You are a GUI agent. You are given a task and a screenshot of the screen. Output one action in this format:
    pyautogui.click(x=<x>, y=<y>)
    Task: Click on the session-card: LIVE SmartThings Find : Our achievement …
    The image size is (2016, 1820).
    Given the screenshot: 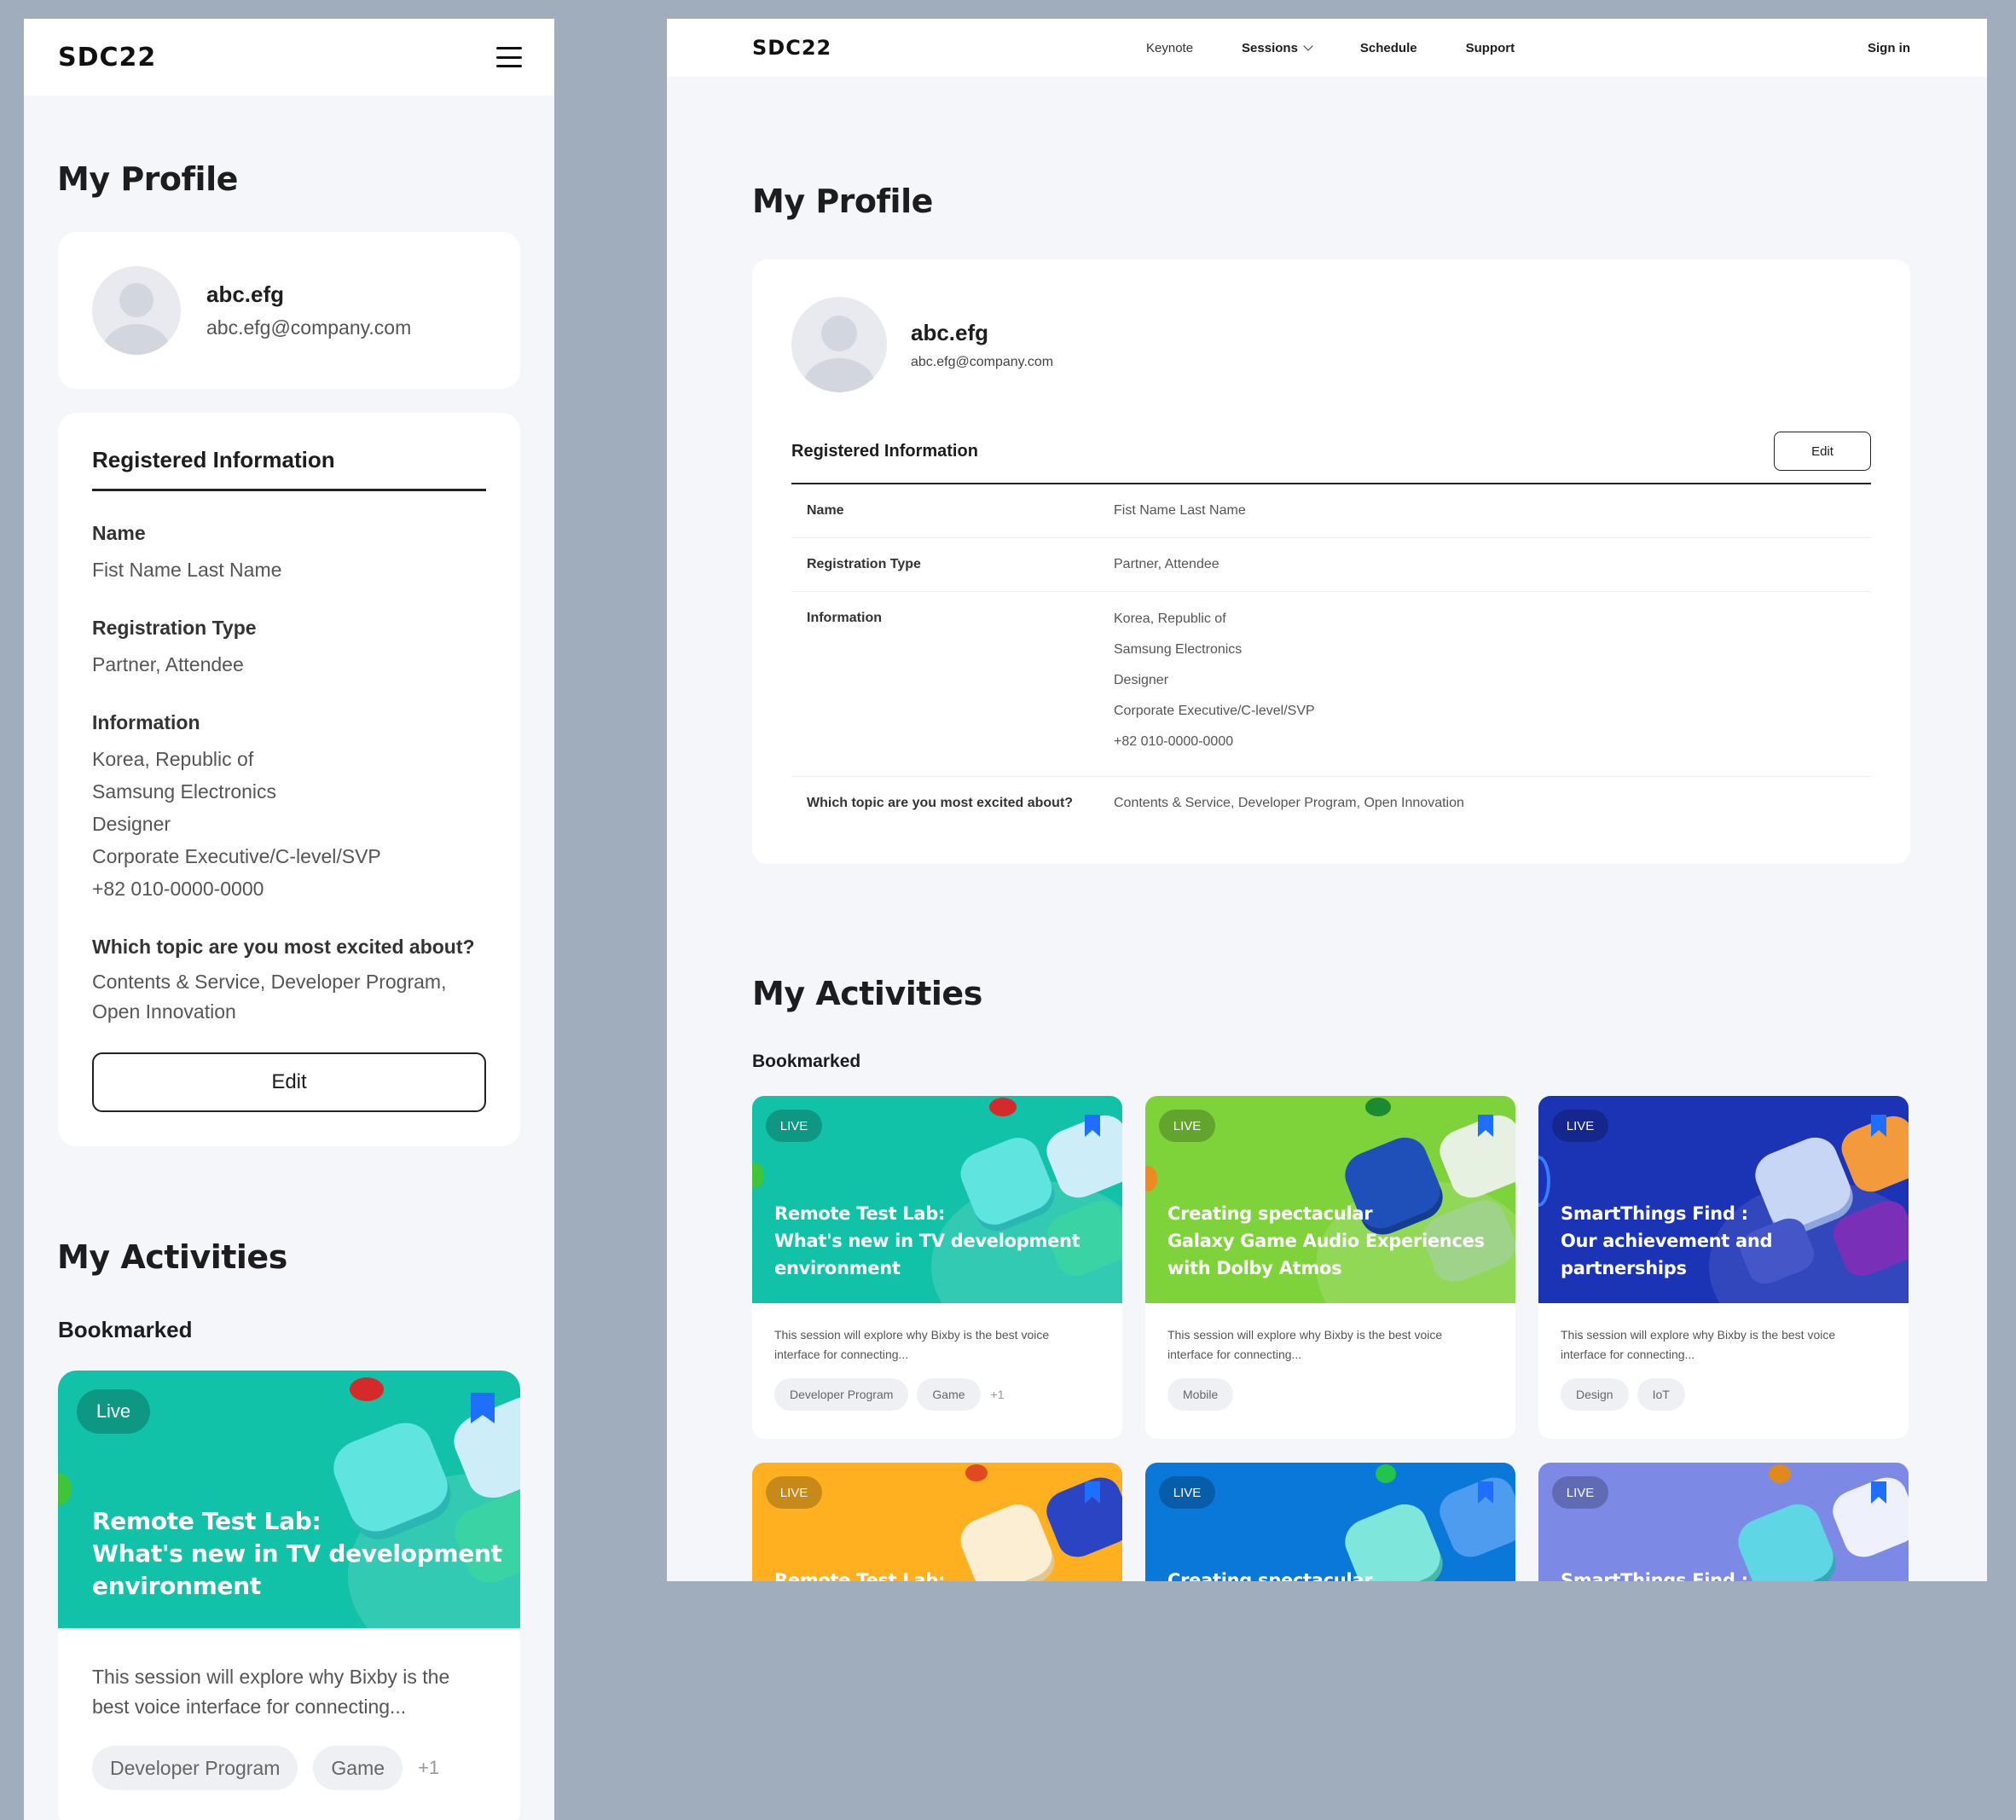 What is the action you would take?
    pyautogui.click(x=1723, y=1267)
    